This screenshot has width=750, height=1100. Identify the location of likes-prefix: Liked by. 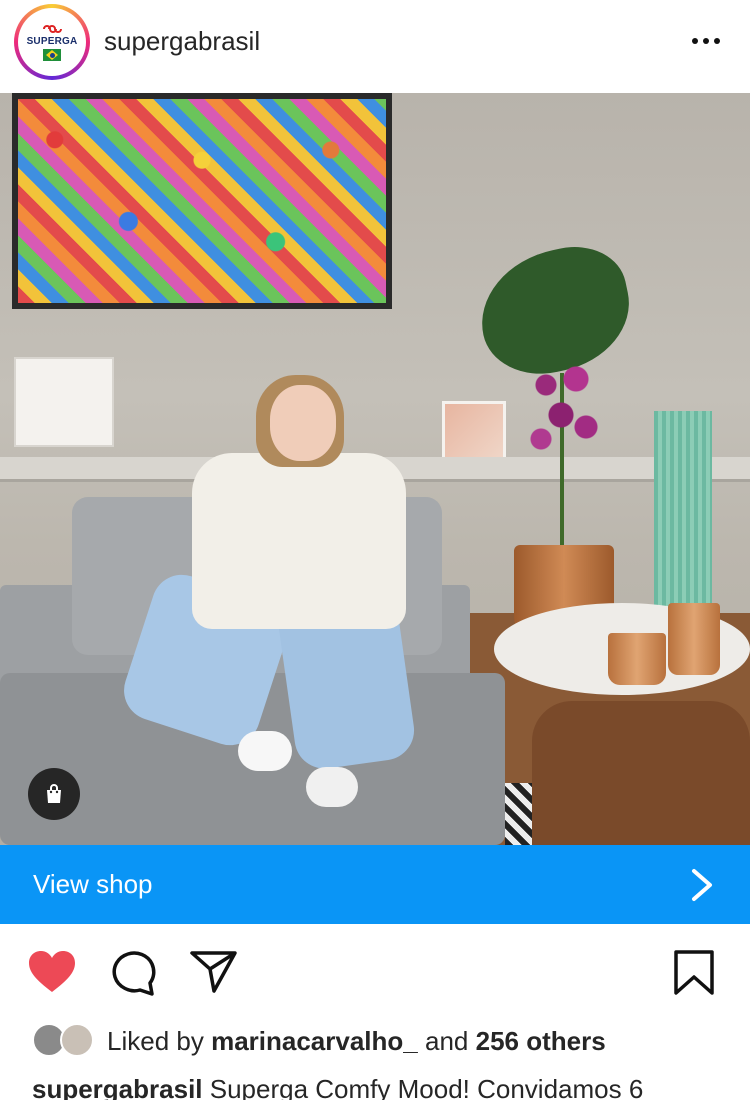
(155, 1041).